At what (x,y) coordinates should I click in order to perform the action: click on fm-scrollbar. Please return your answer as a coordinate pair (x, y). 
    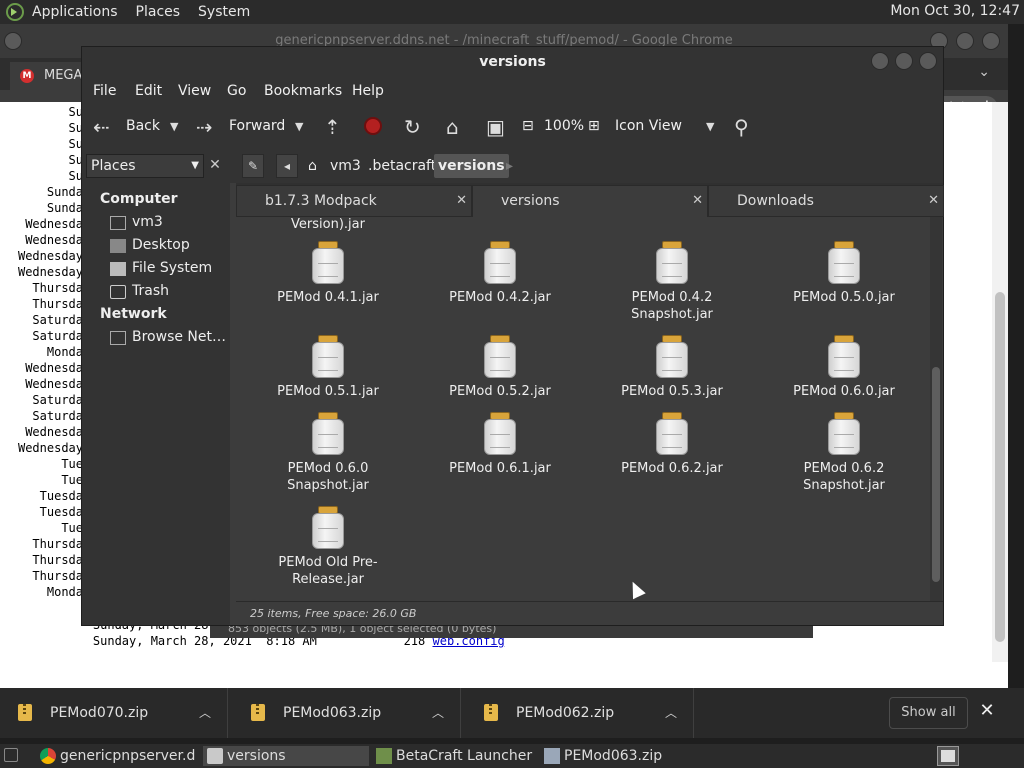
    Looking at the image, I should click on (936, 409).